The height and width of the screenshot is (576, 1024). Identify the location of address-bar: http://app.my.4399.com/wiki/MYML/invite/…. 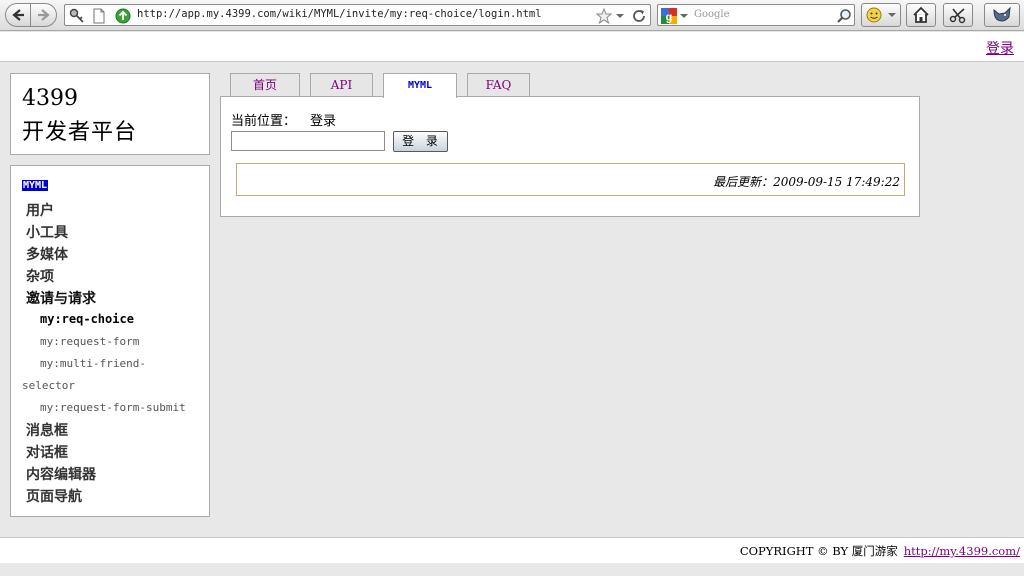
(357, 15).